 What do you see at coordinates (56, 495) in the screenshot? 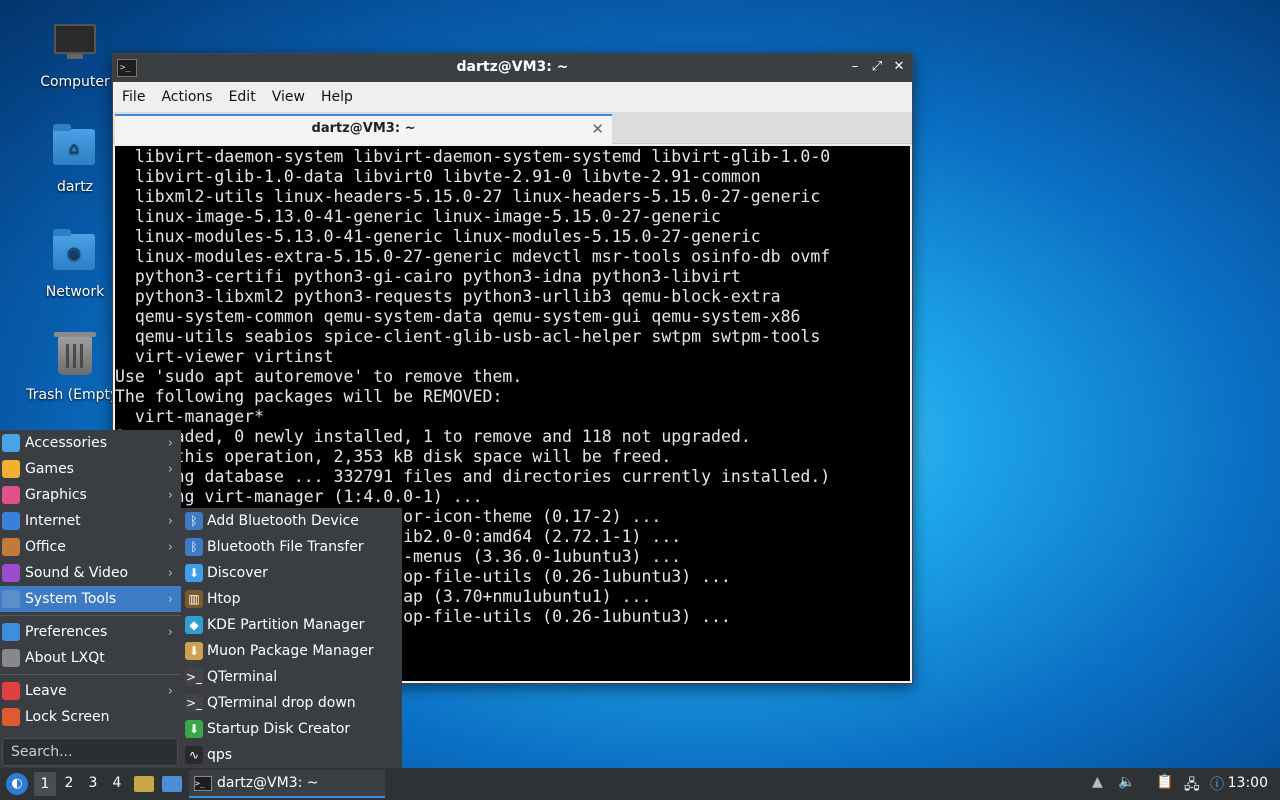
I see `menu-item-label: Graphics` at bounding box center [56, 495].